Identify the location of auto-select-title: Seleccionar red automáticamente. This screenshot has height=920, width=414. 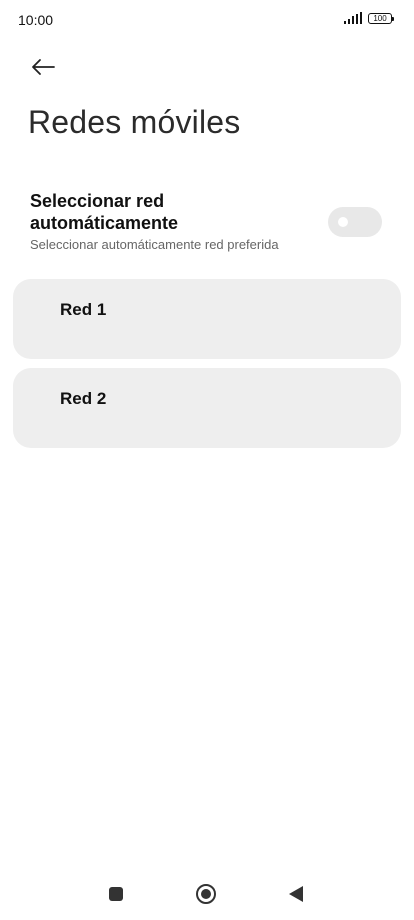
(104, 212).